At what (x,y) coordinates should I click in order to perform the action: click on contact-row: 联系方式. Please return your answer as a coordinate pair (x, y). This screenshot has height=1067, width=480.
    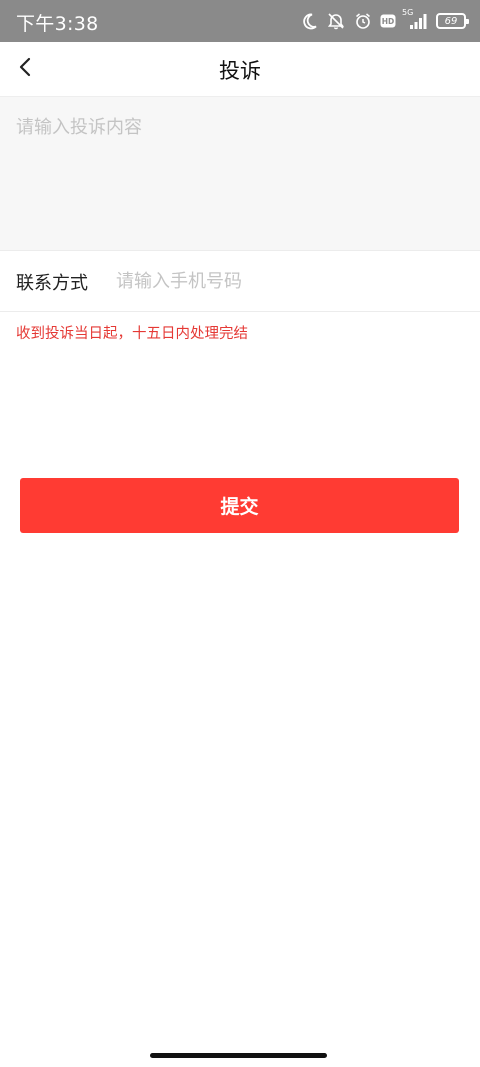
    Looking at the image, I should click on (240, 281).